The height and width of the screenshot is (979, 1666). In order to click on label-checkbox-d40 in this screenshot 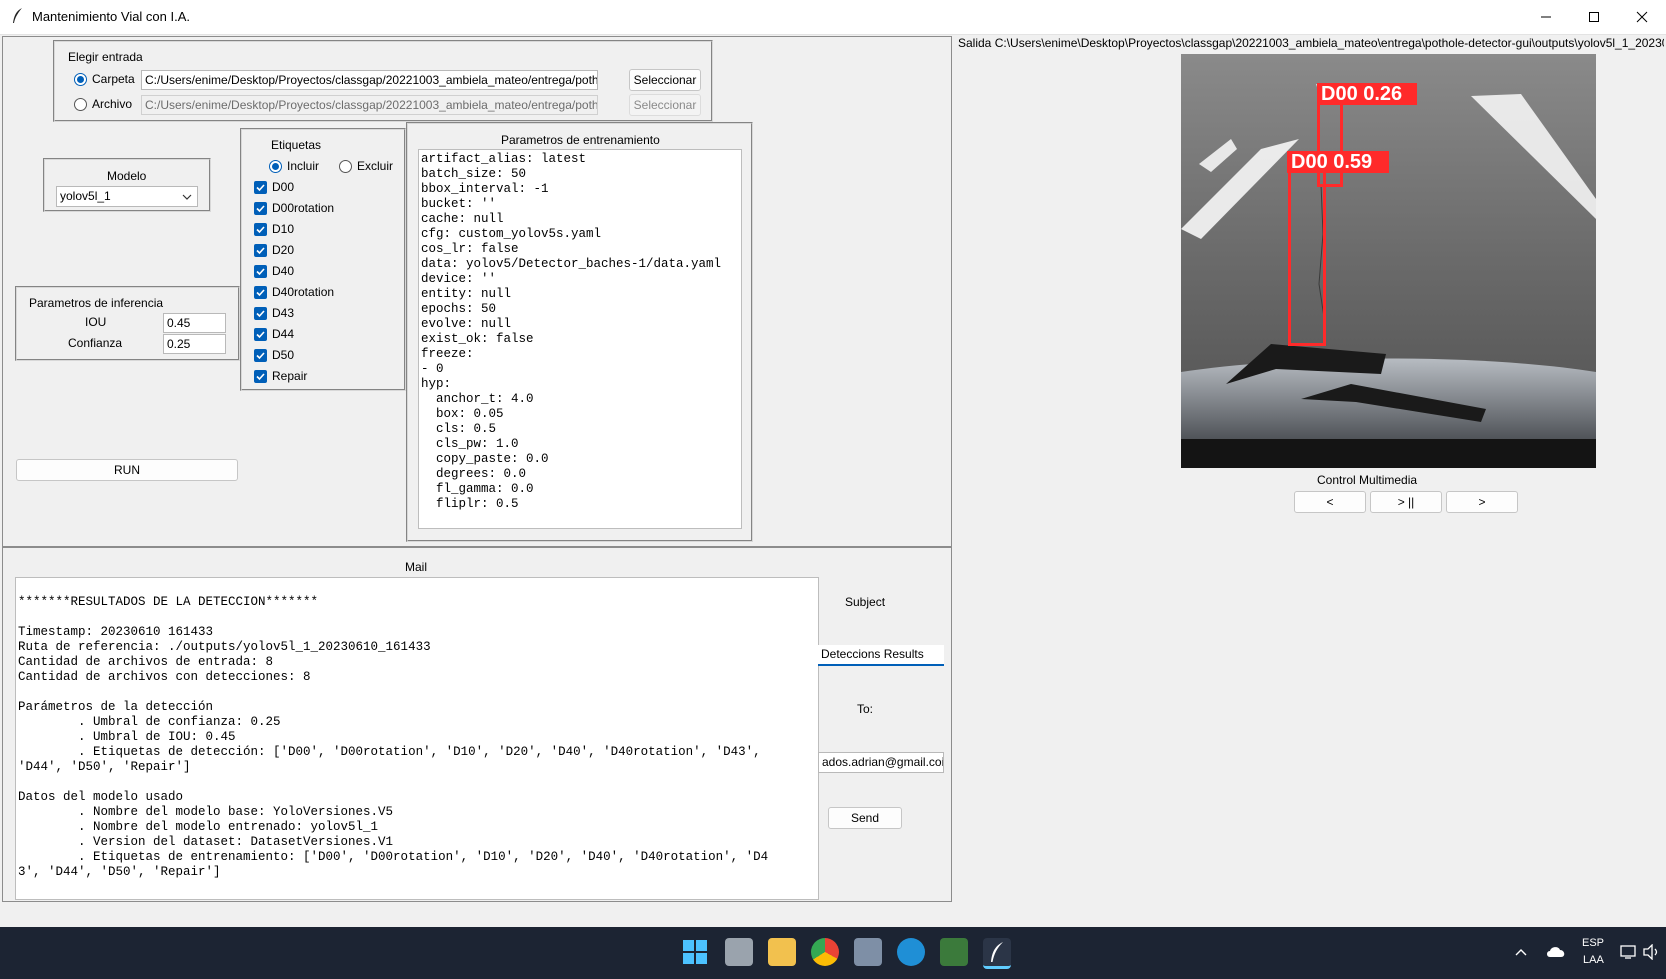, I will do `click(260, 271)`.